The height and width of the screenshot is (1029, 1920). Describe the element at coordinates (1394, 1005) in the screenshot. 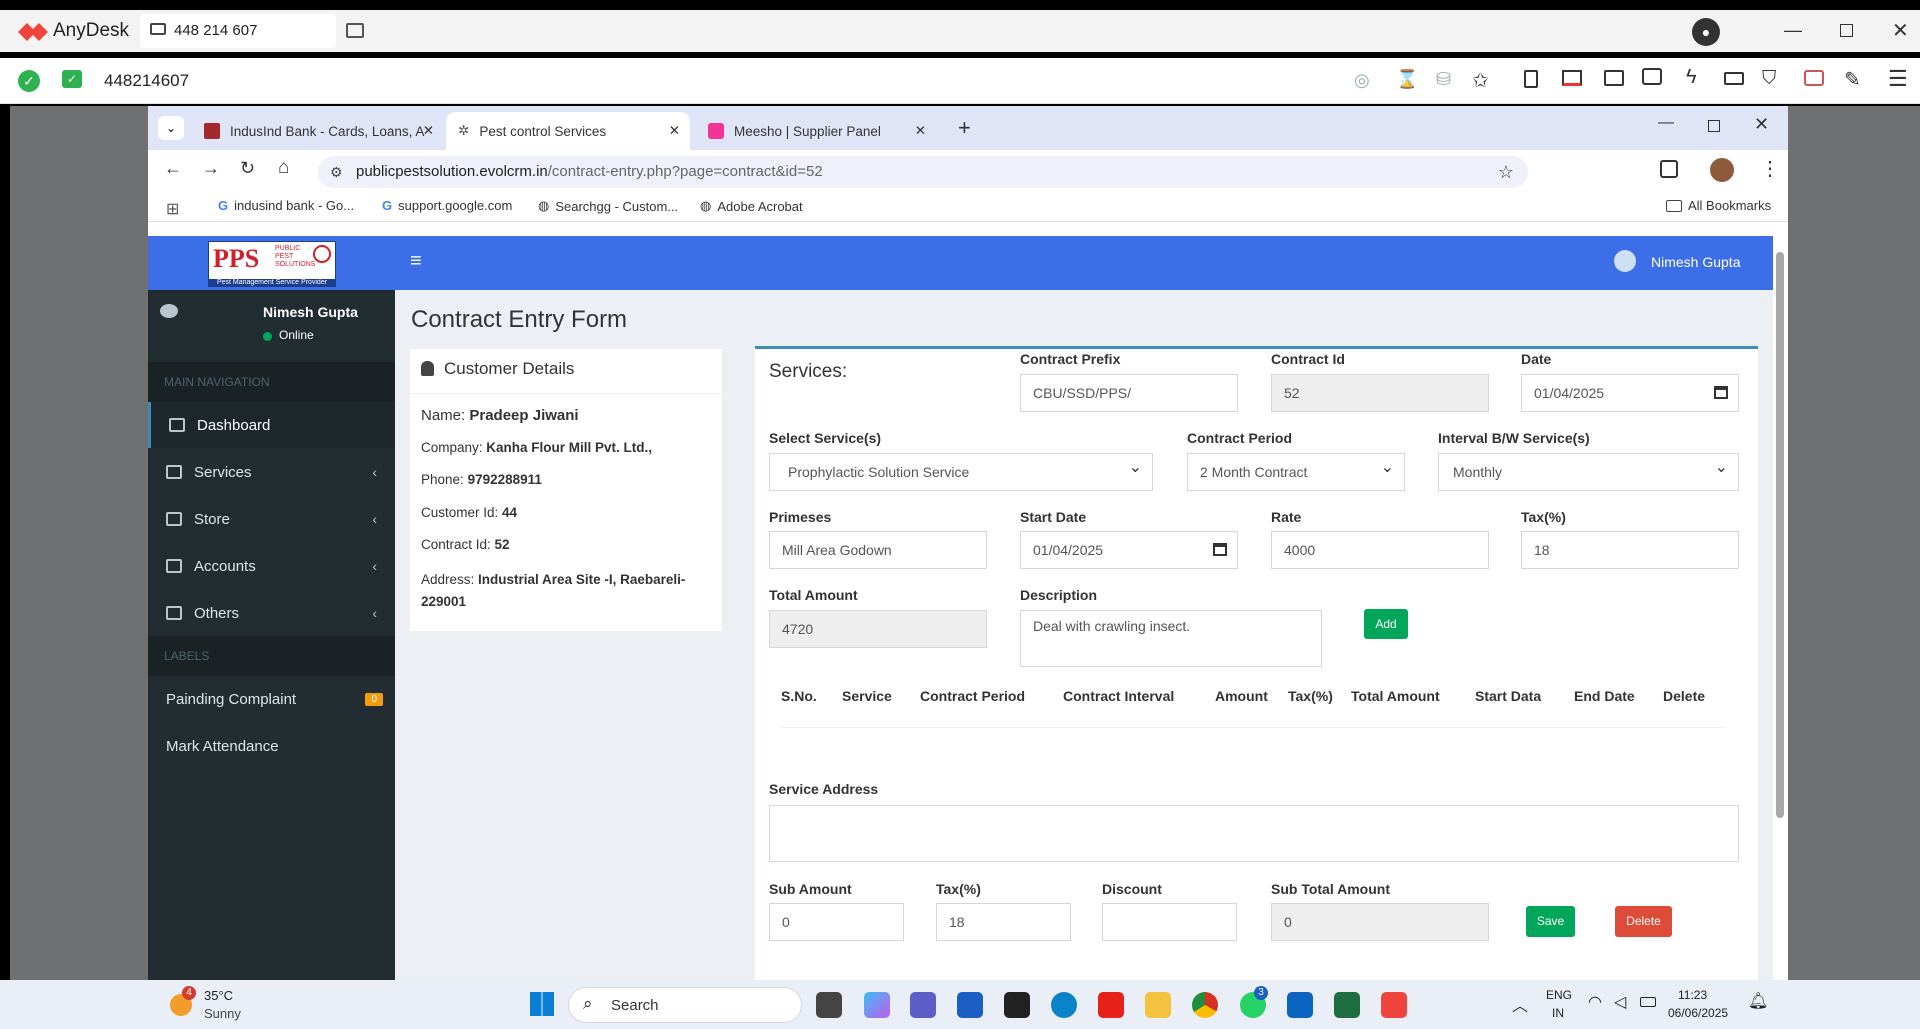

I see `anydesk-taskbar-icon` at that location.